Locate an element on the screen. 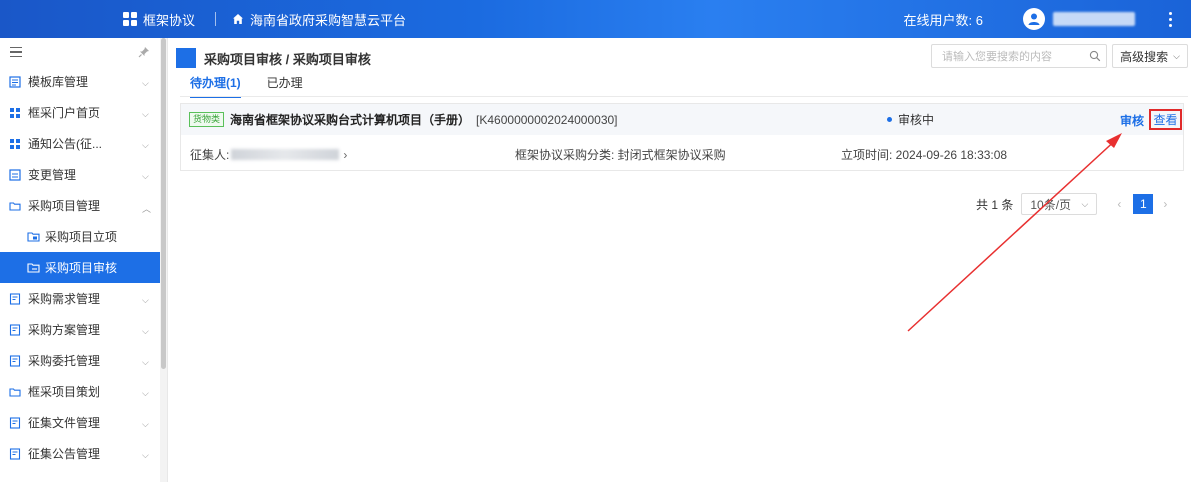  apps-grid-icon is located at coordinates (130, 19).